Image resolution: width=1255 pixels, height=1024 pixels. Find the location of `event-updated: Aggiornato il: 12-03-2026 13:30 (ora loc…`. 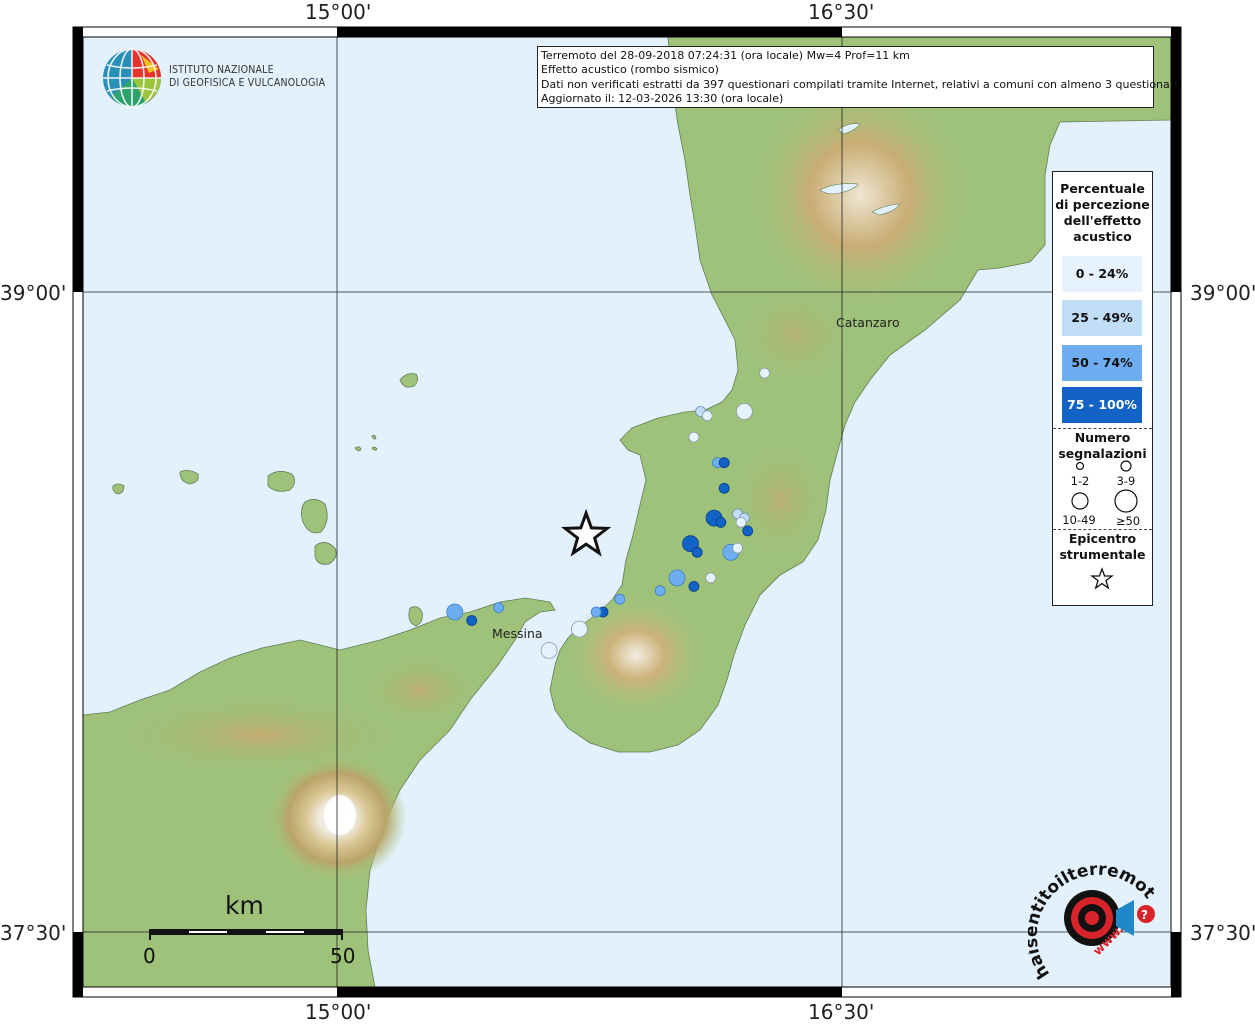

event-updated: Aggiornato il: 12-03-2026 13:30 (ora loc… is located at coordinates (662, 98).